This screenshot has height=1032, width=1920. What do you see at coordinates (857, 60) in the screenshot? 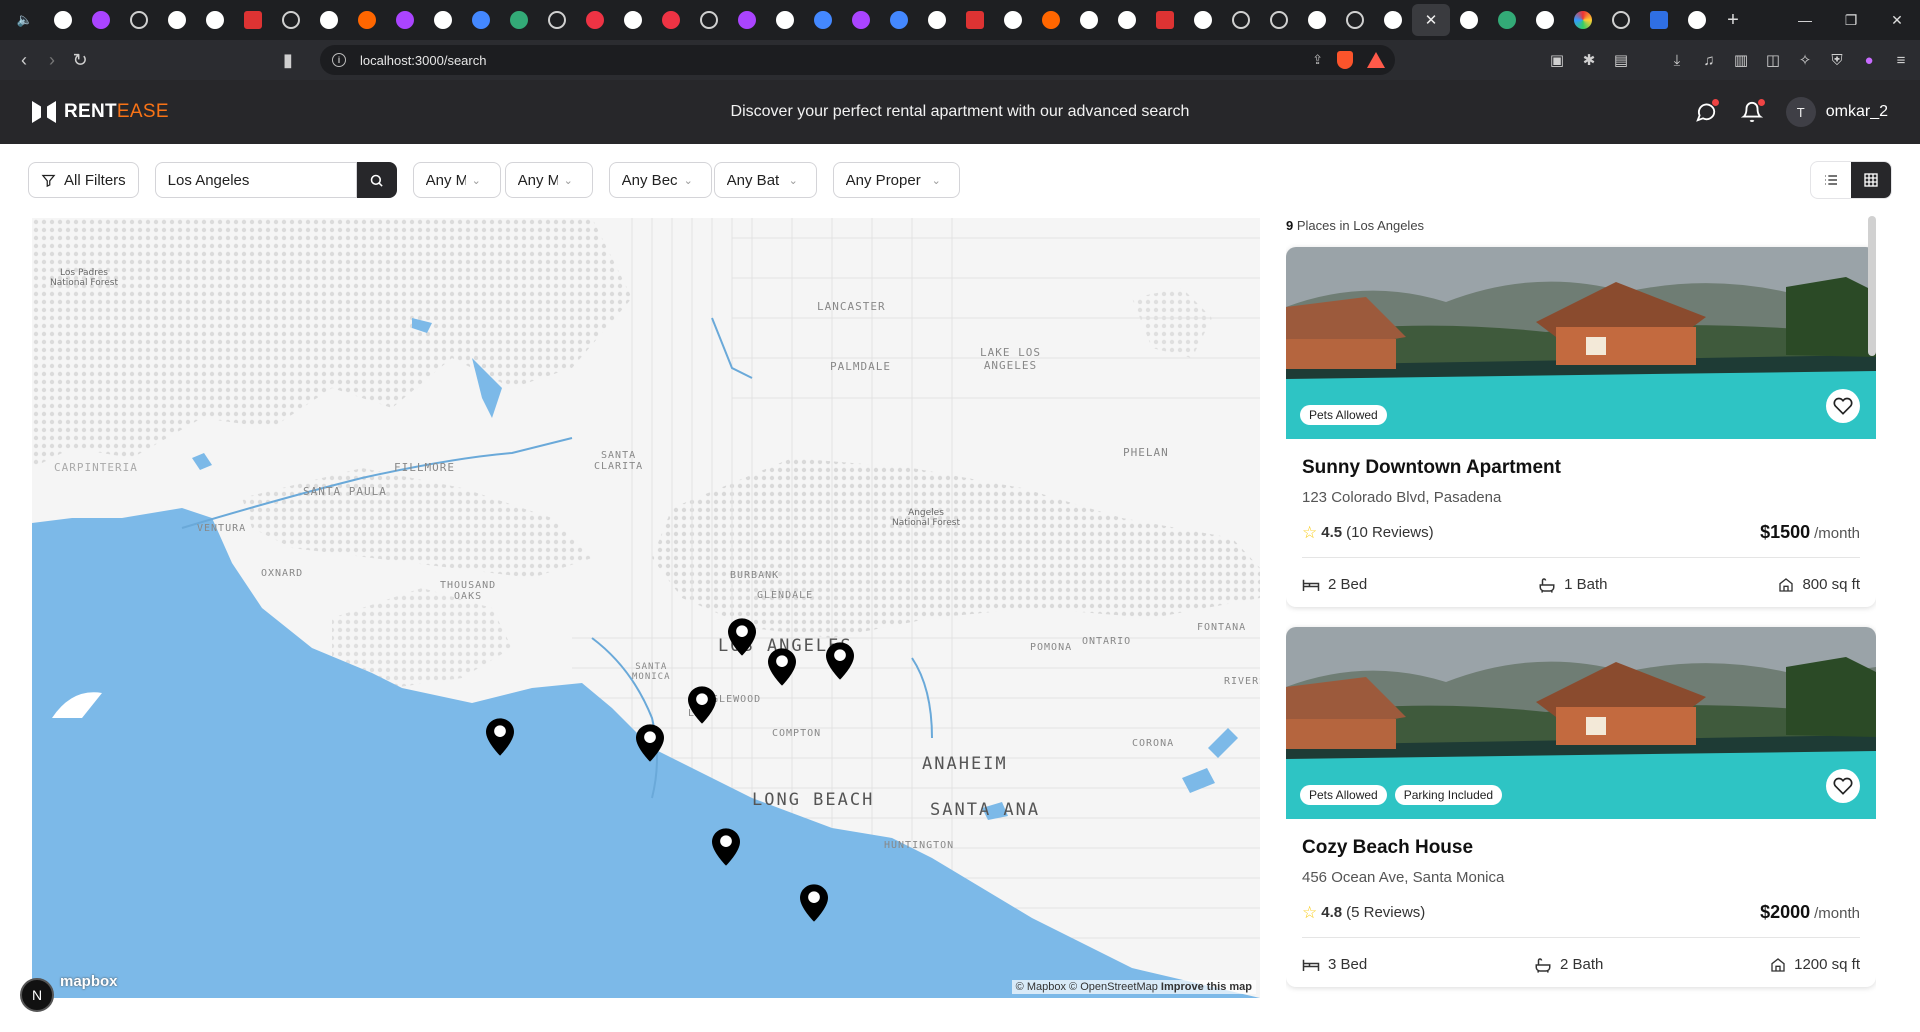
I see `address-bar: i localhost:3000/search ⇪` at bounding box center [857, 60].